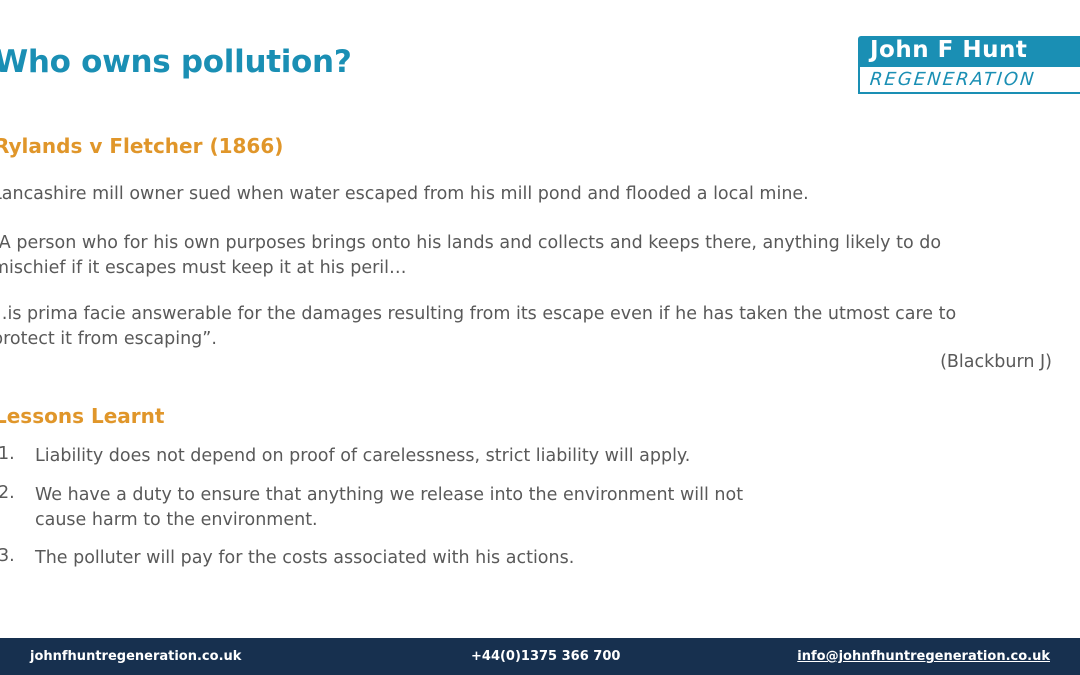  What do you see at coordinates (108, 339) in the screenshot?
I see `quote-line-4: protect it from escaping”.` at bounding box center [108, 339].